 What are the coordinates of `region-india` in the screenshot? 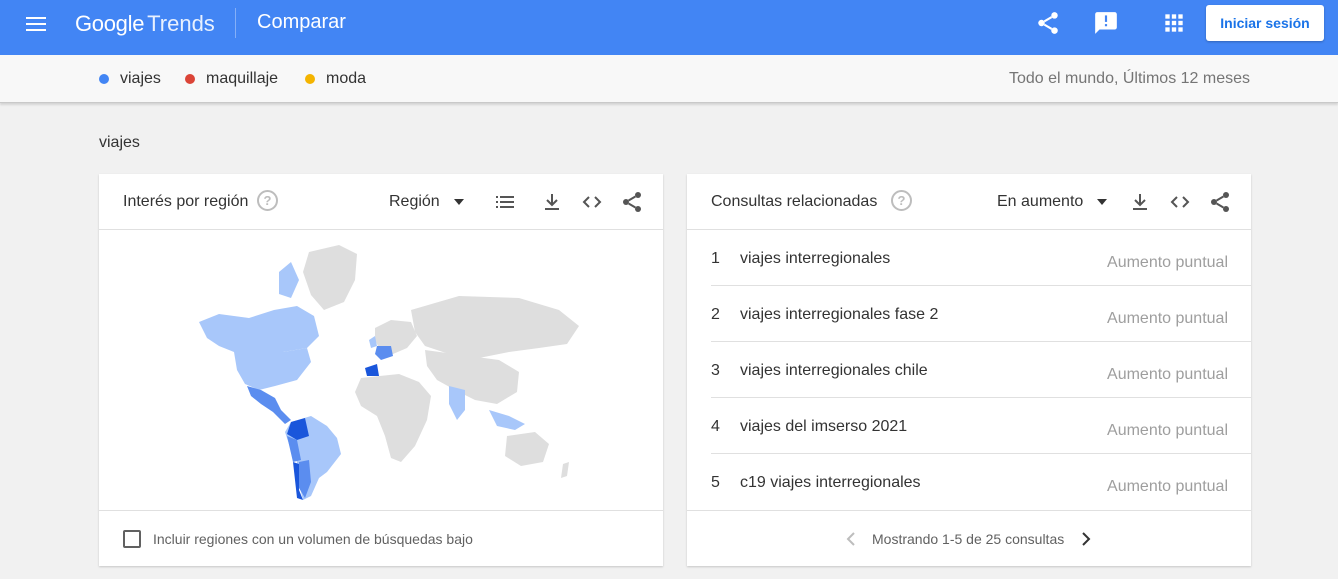 It's located at (457, 403).